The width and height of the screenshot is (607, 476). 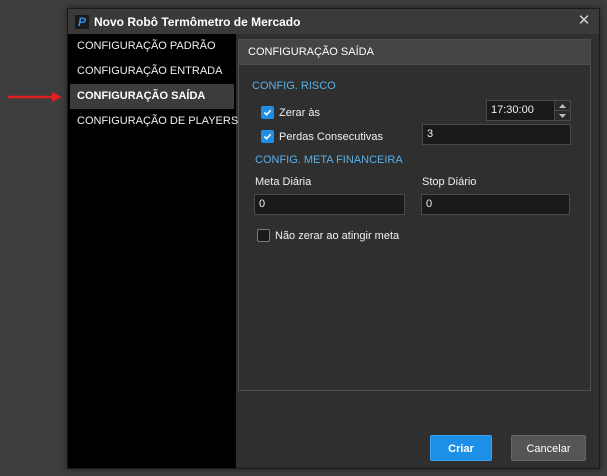 What do you see at coordinates (331, 136) in the screenshot?
I see `perdas-label: Perdas Consecutivas` at bounding box center [331, 136].